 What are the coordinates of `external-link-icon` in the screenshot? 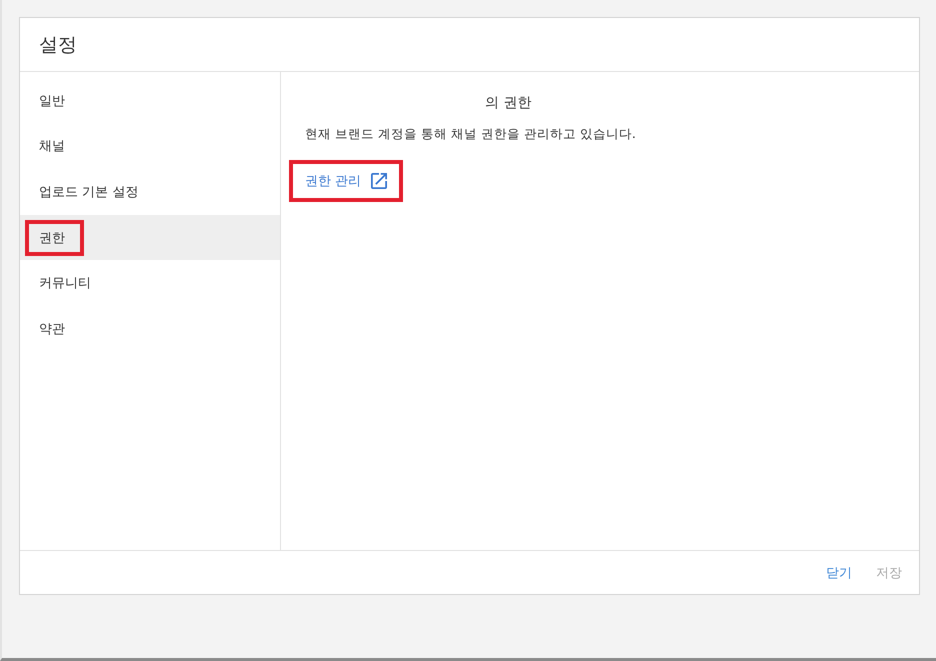 It's located at (379, 181).